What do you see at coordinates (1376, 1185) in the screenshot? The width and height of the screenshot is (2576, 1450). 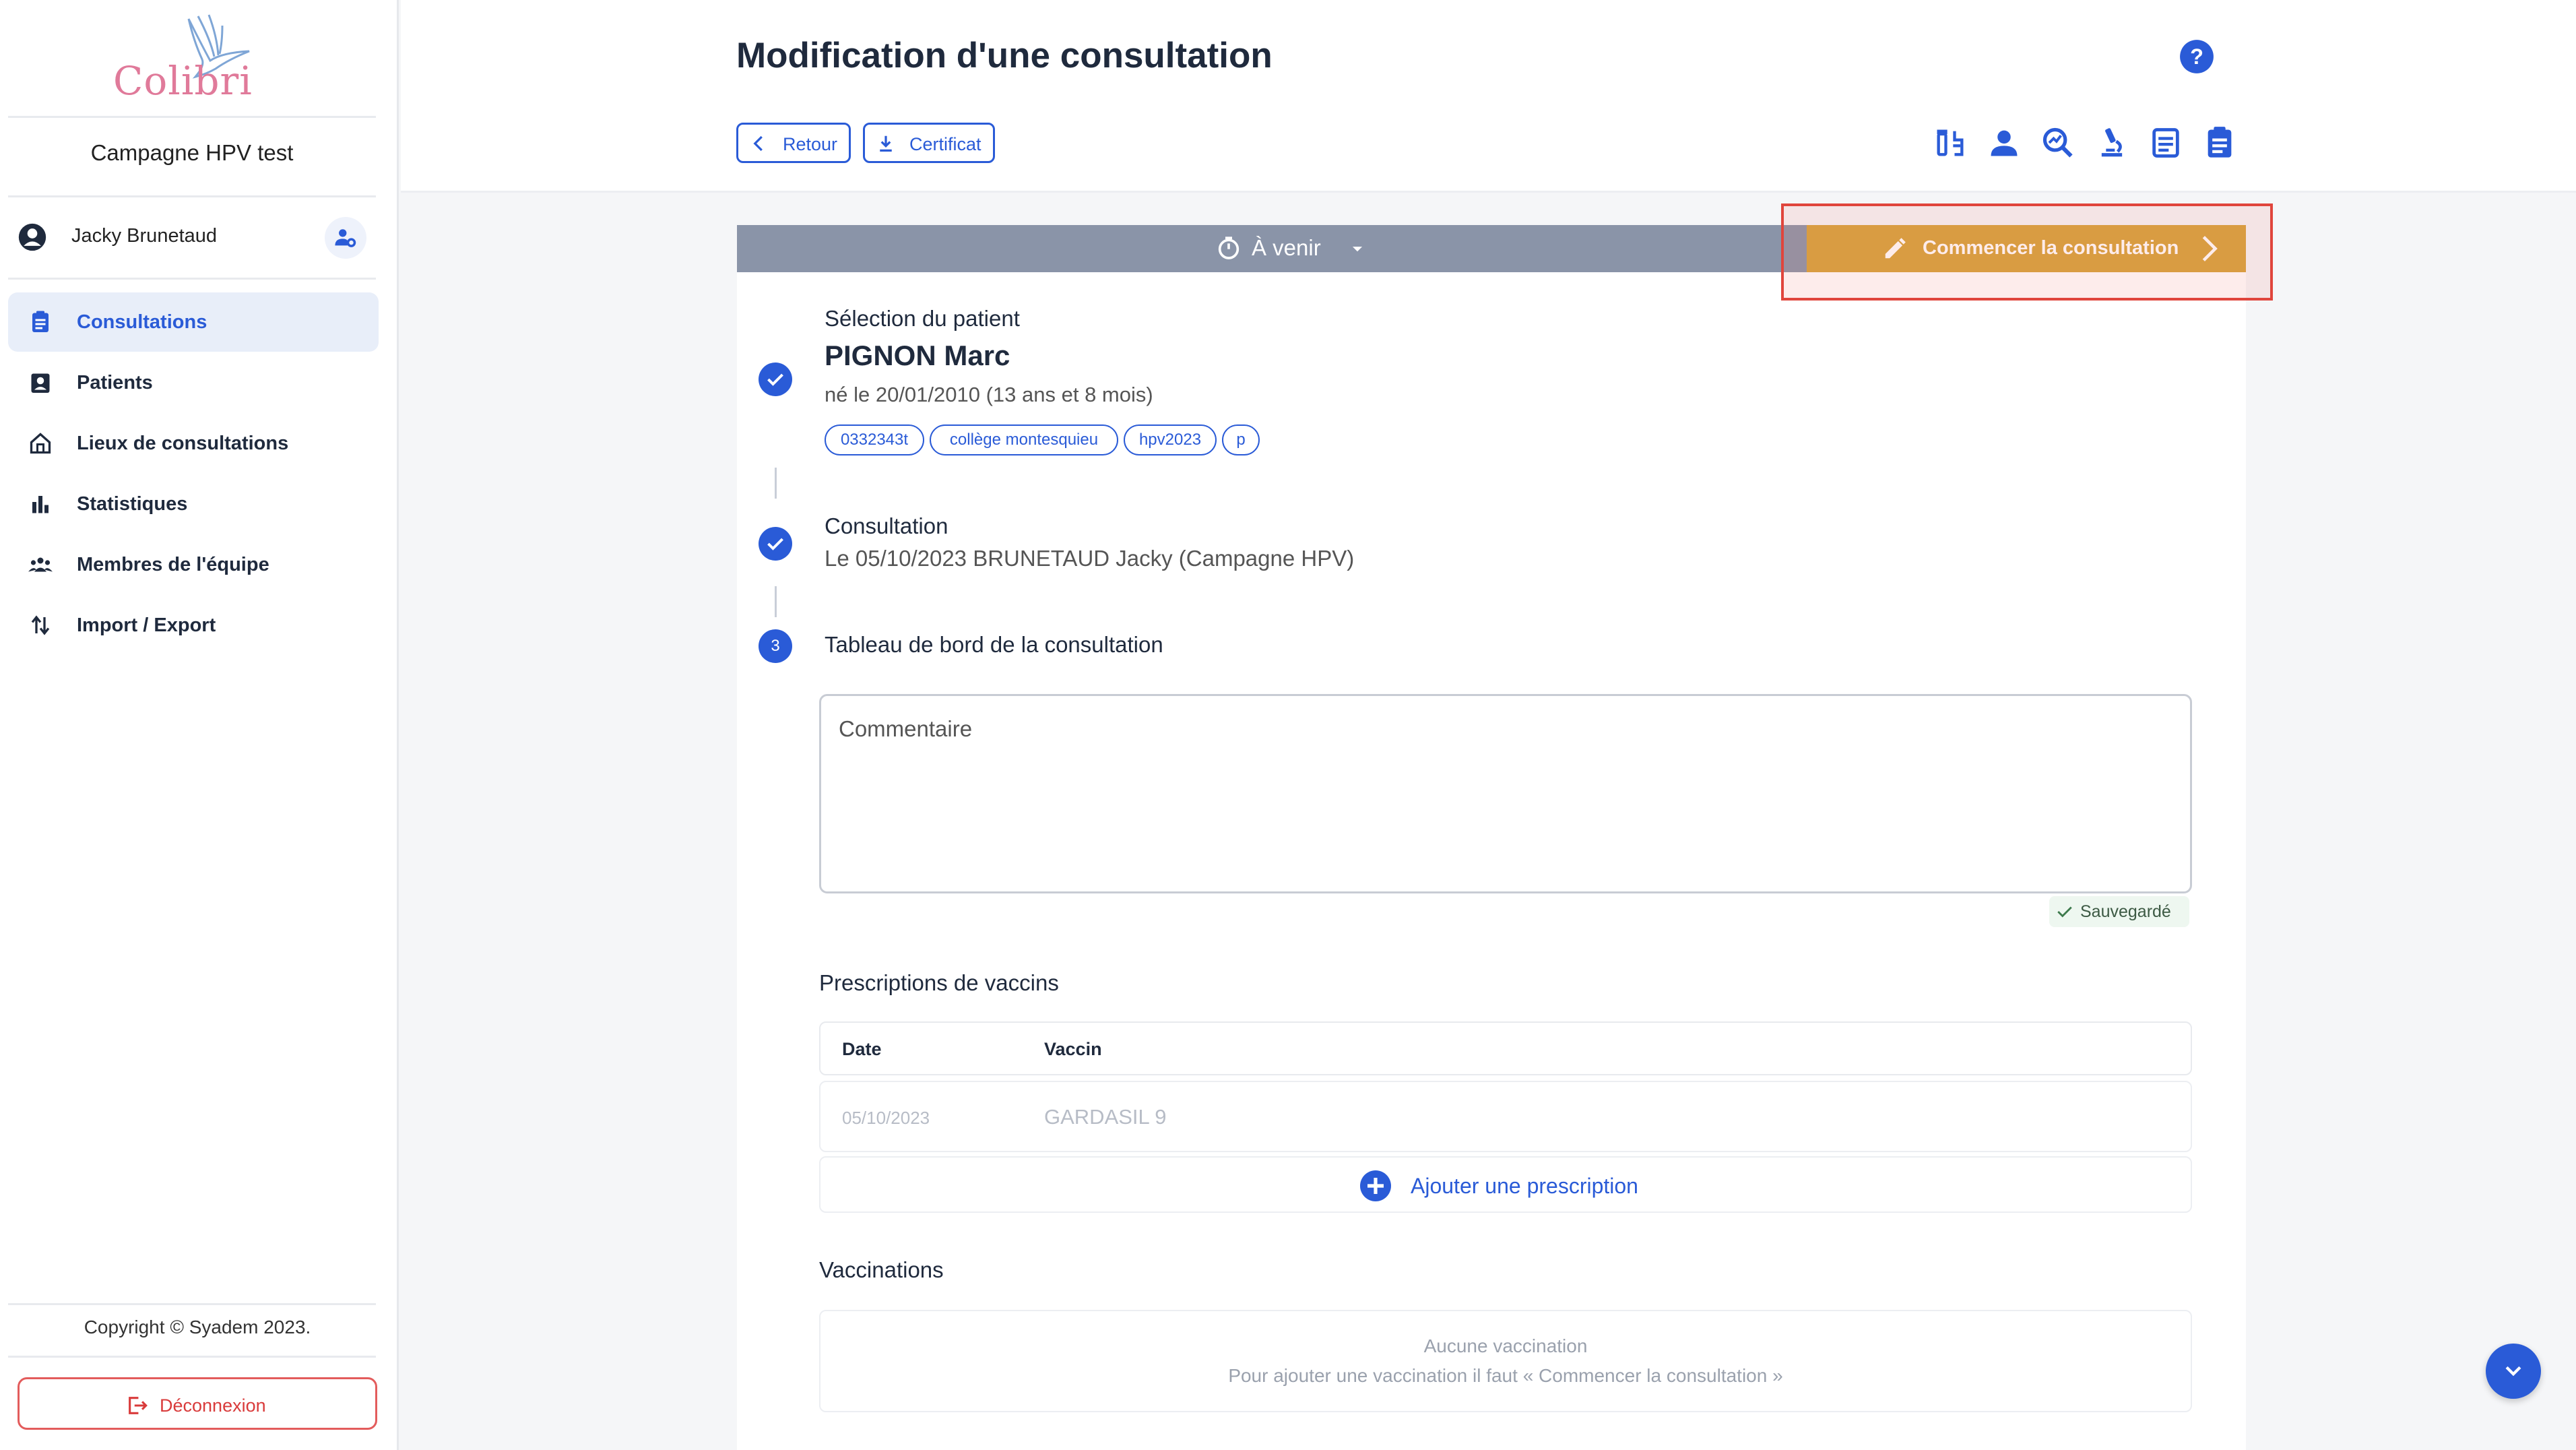 I see `add-circle-icon` at bounding box center [1376, 1185].